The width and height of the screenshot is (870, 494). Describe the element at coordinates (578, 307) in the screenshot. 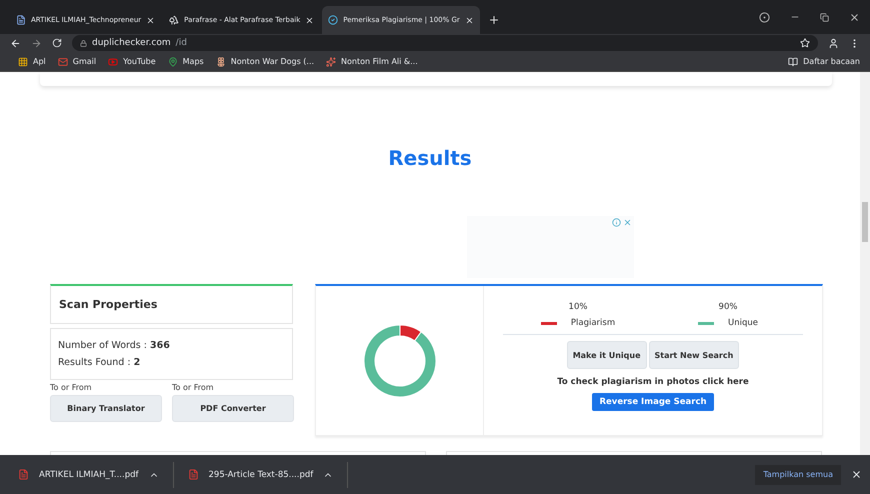

I see `legend-percent: 10%` at that location.